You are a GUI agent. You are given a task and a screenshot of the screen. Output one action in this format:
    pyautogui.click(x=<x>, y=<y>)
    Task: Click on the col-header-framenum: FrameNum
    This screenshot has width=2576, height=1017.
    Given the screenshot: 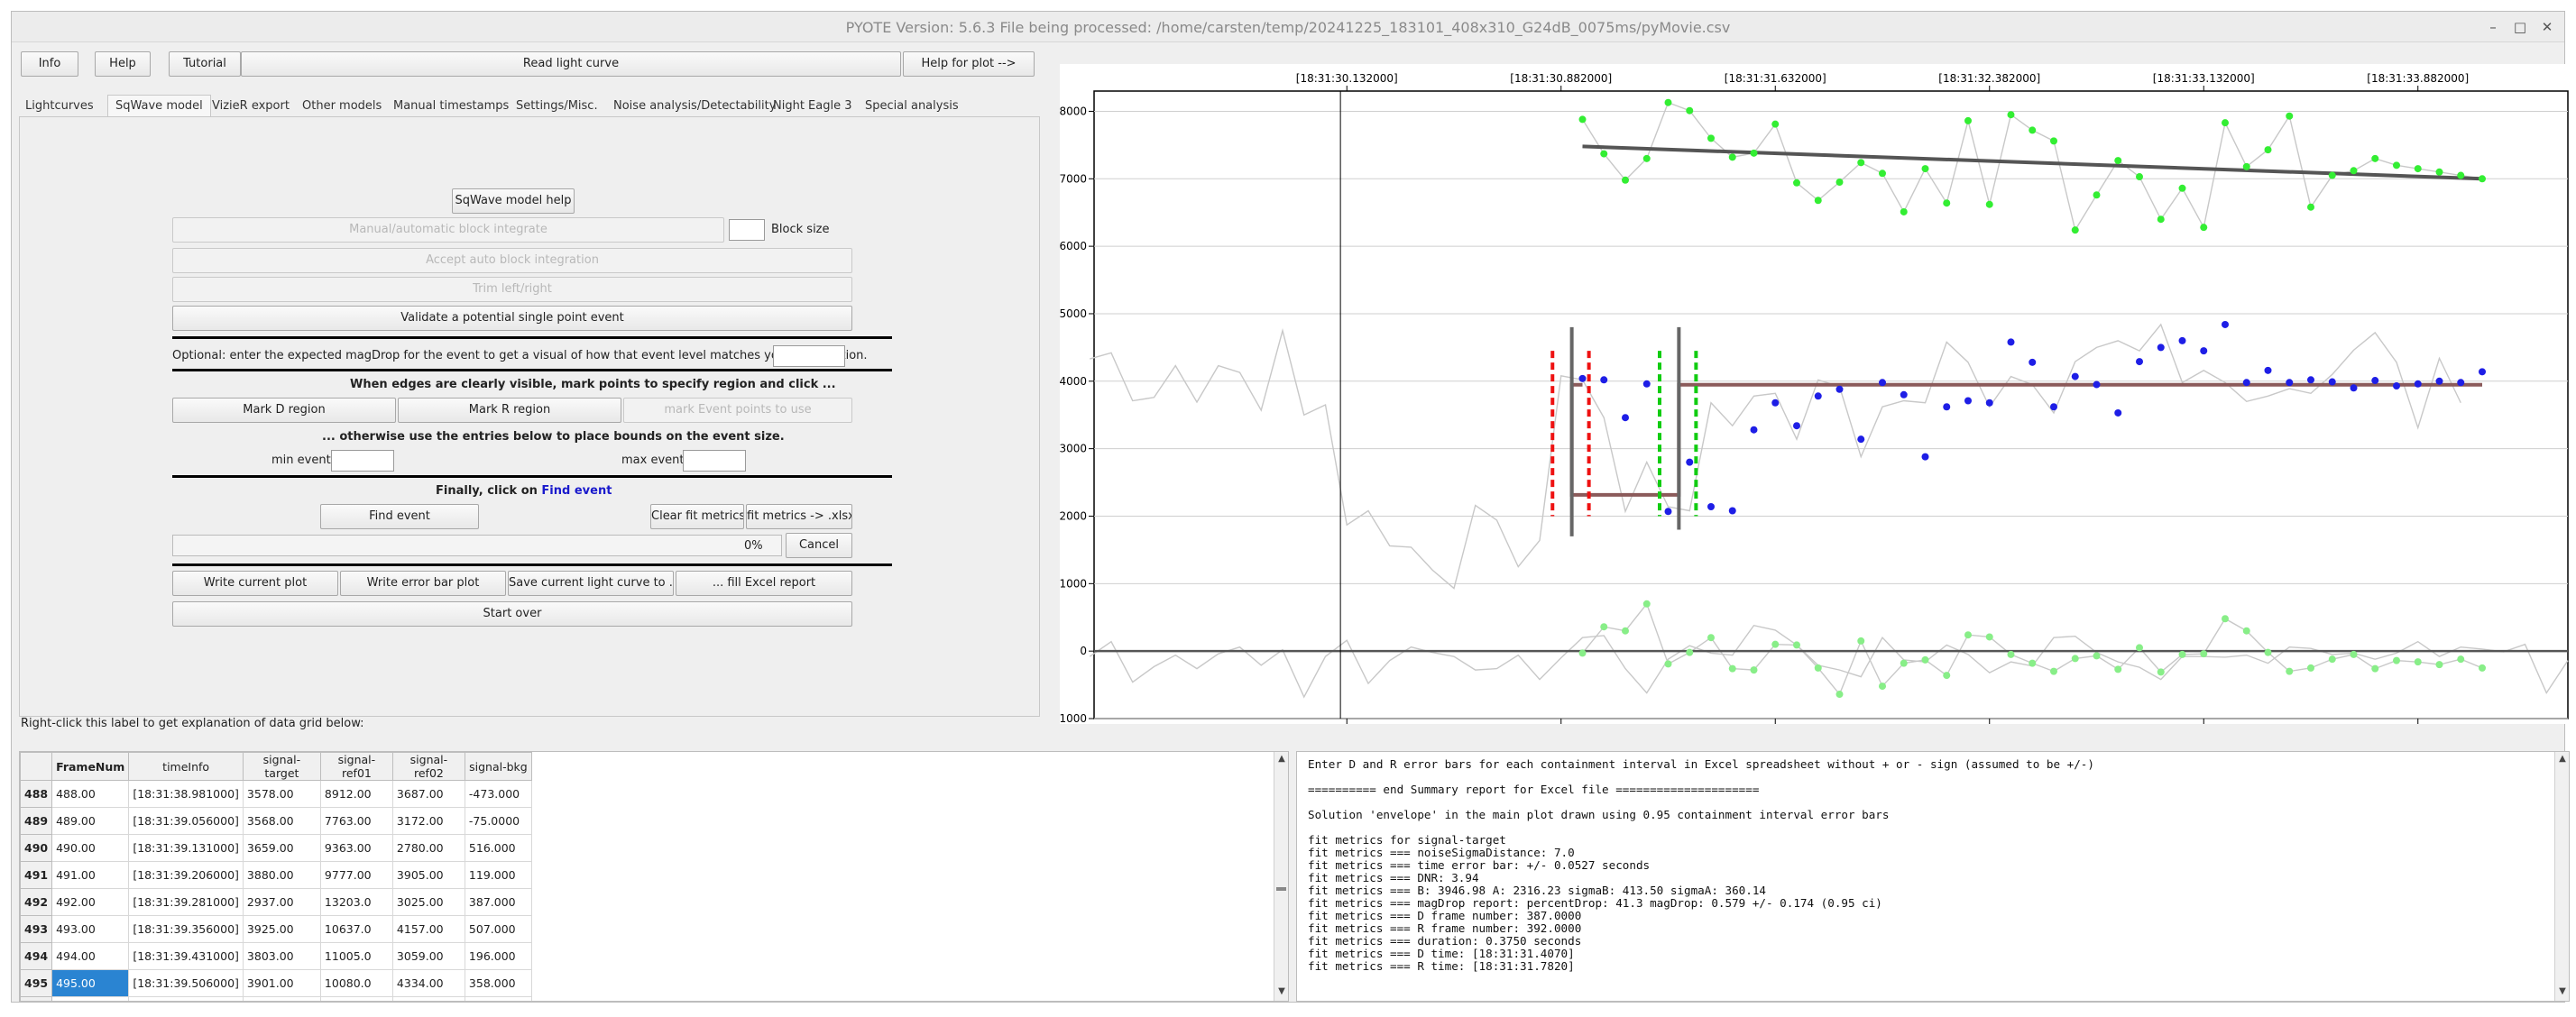 What is the action you would take?
    pyautogui.click(x=91, y=766)
    